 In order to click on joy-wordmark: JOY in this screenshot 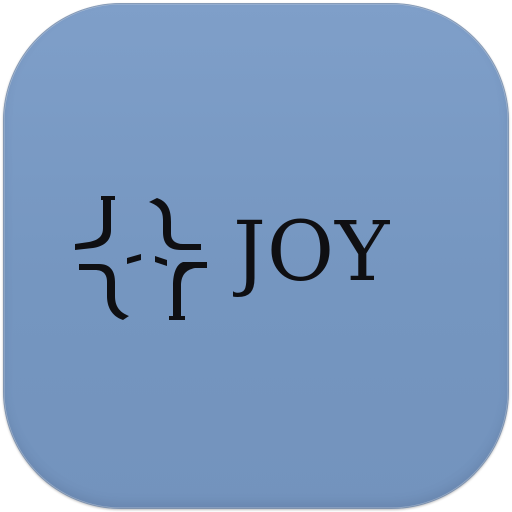, I will do `click(311, 252)`.